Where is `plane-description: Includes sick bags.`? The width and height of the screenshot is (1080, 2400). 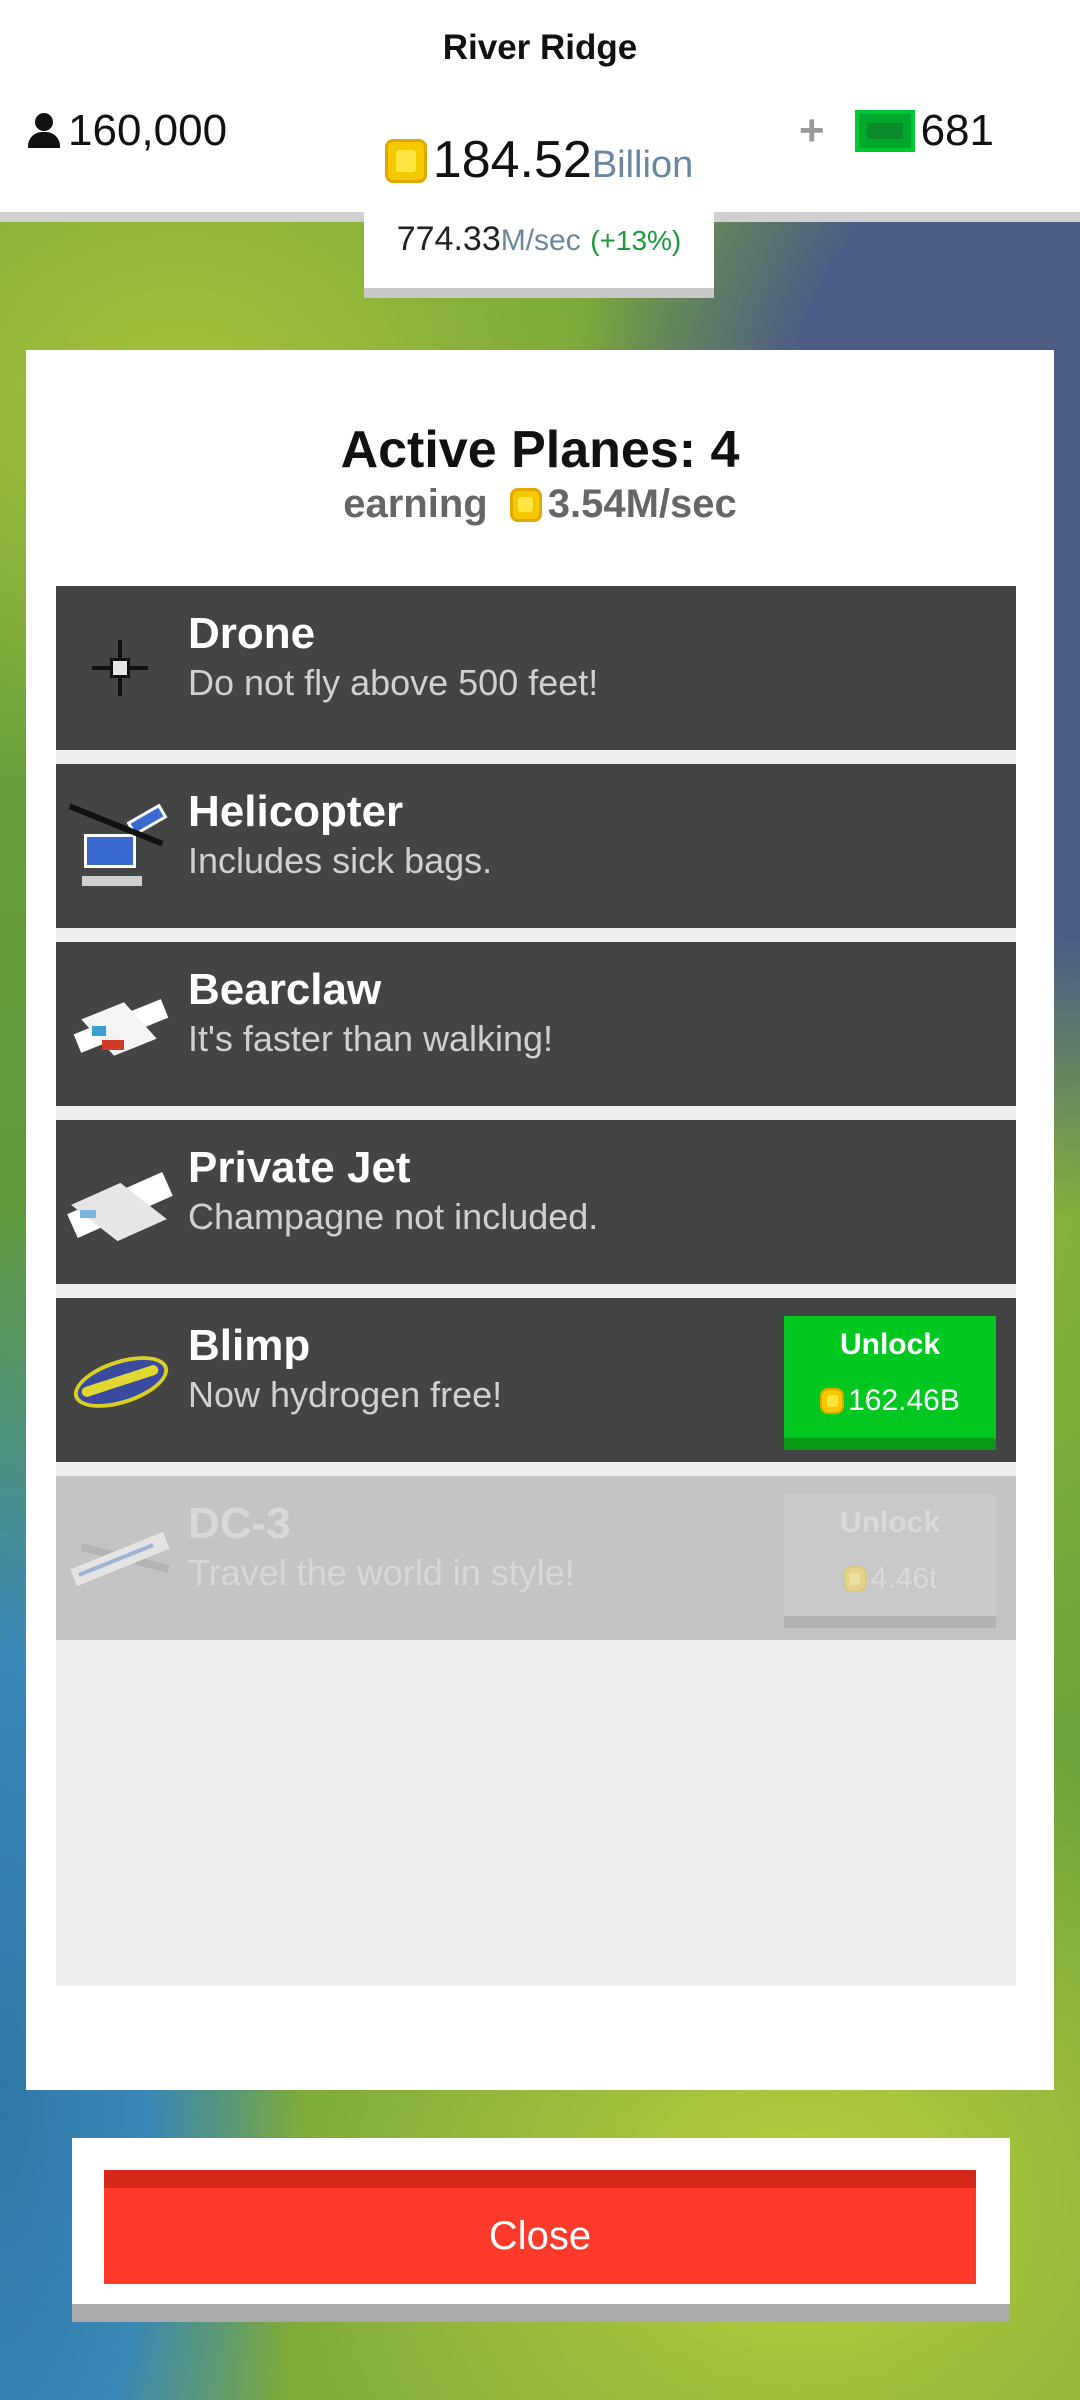
plane-description: Includes sick bags. is located at coordinates (340, 860).